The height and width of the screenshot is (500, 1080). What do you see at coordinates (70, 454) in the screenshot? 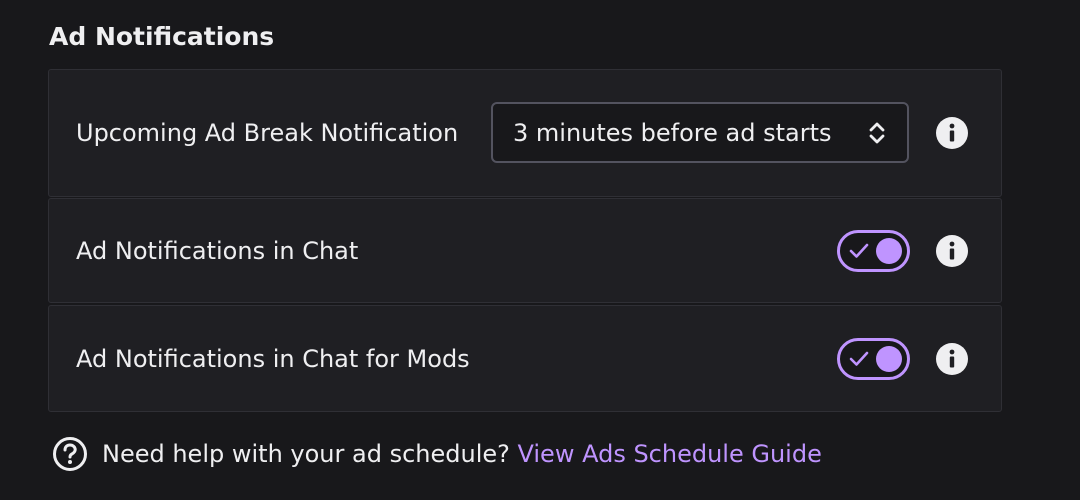
I see `question-circle-icon` at bounding box center [70, 454].